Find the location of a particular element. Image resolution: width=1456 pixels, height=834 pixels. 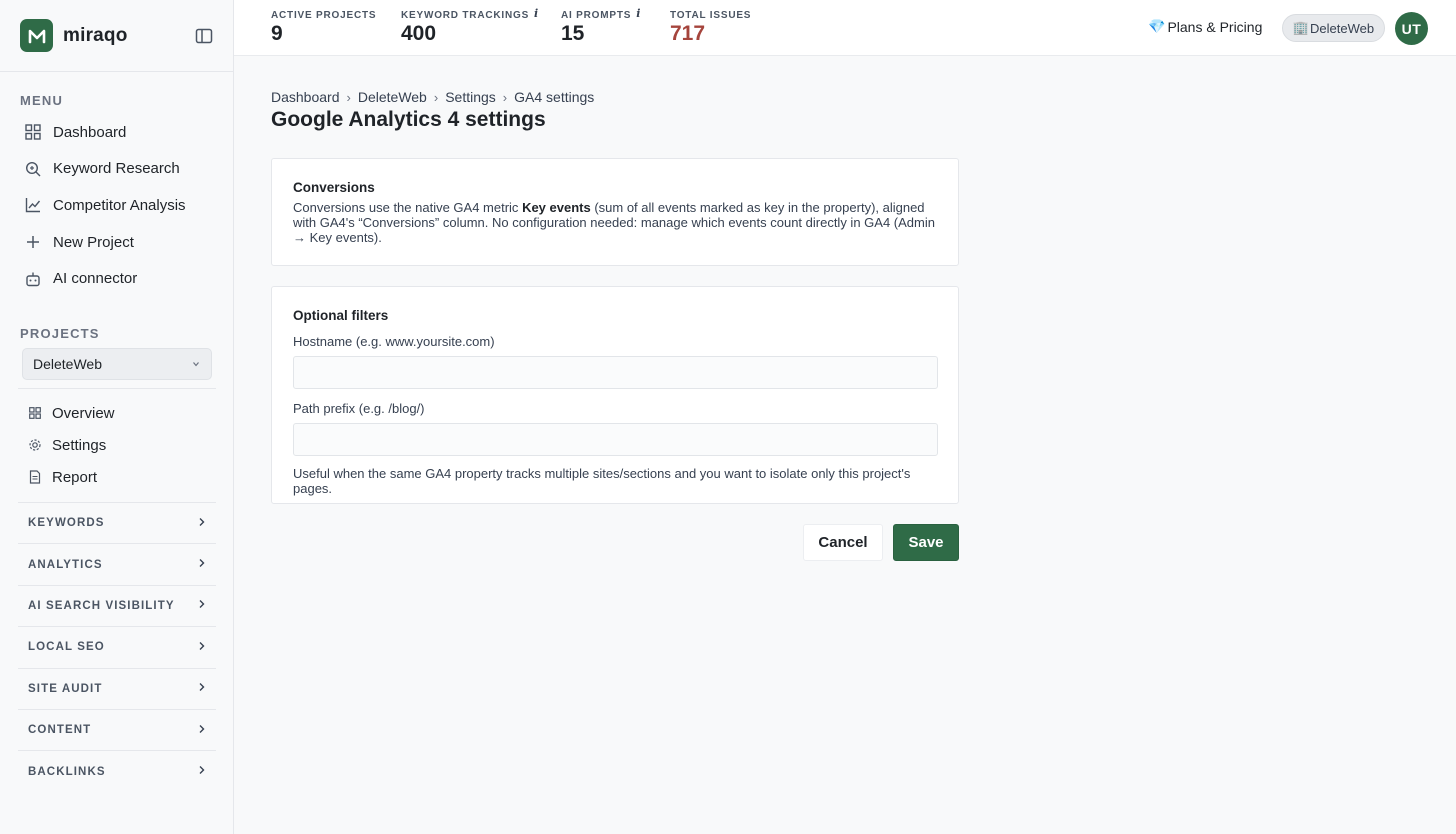

project-chip: 🏢 DeleteWeb is located at coordinates (1333, 28).